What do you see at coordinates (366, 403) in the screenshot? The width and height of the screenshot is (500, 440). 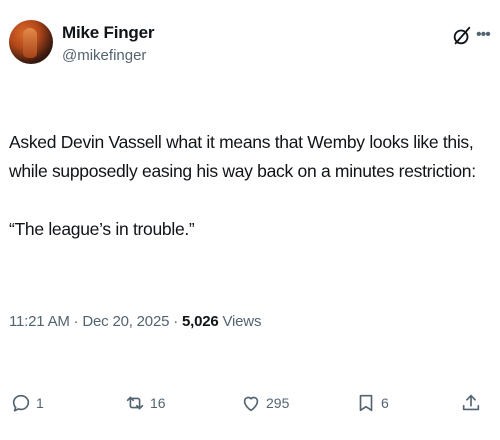 I see `bookmark-icon` at bounding box center [366, 403].